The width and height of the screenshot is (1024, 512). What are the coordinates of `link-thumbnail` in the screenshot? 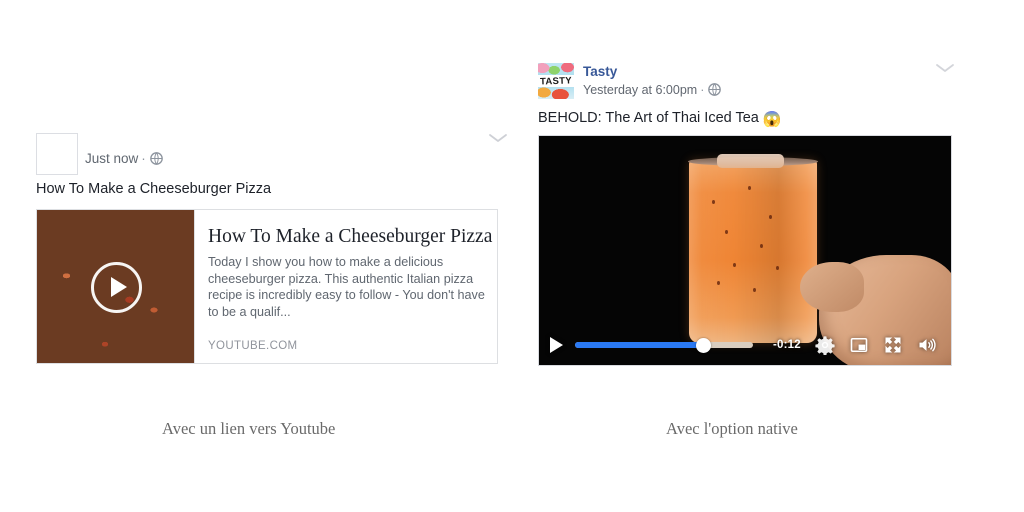 It's located at (115, 286).